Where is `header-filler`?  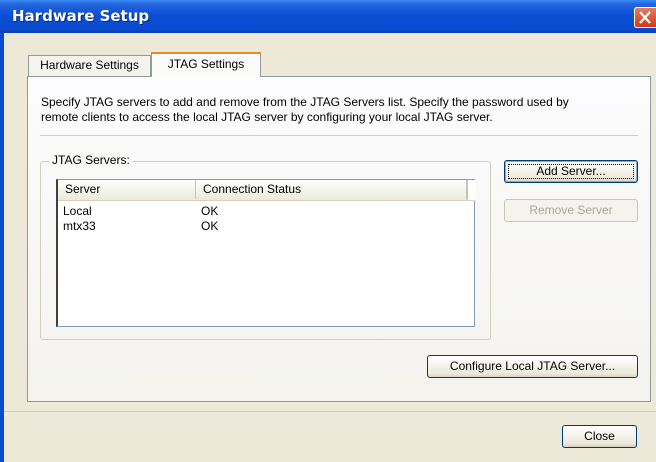
header-filler is located at coordinates (471, 190).